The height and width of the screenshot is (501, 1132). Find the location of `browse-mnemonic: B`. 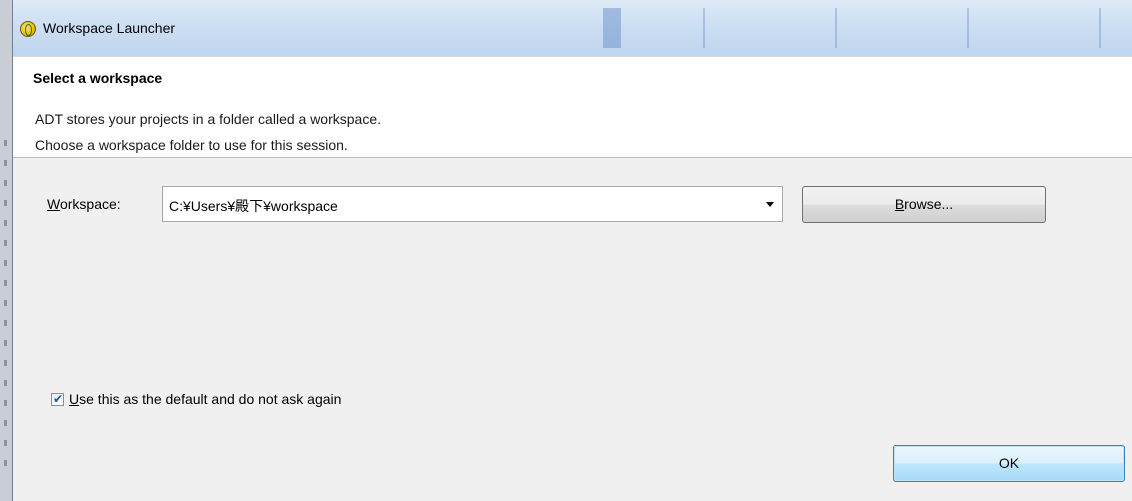

browse-mnemonic: B is located at coordinates (899, 204).